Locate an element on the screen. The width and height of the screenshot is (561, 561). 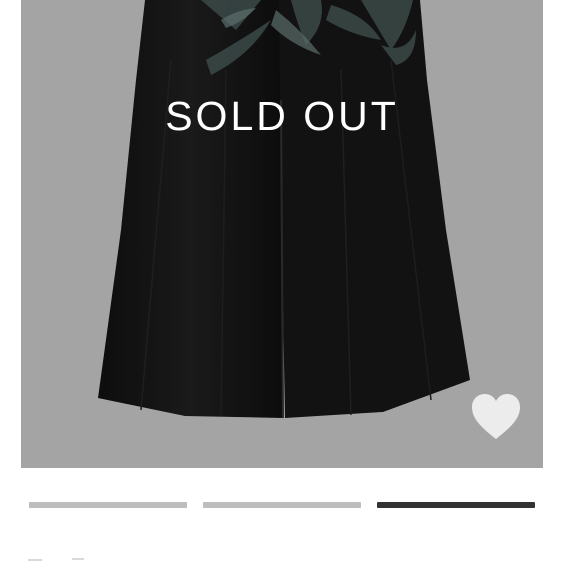
heart-icon is located at coordinates (496, 416).